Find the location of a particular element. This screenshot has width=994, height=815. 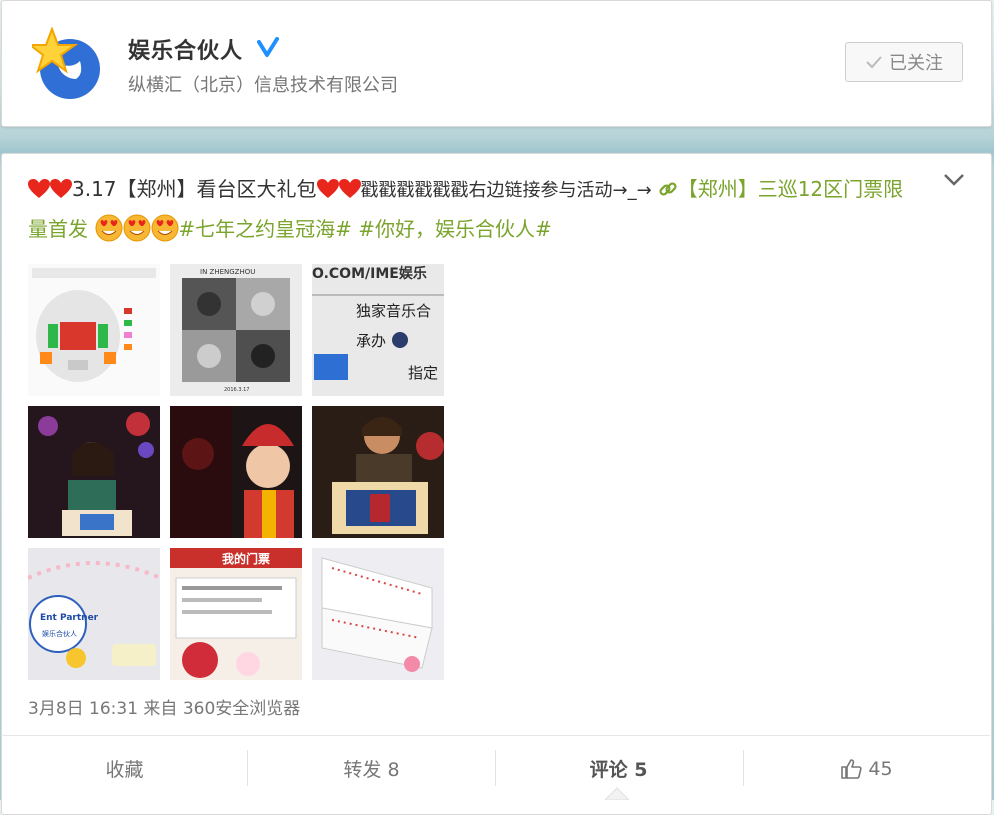

follow-button: 已关注 is located at coordinates (904, 62).